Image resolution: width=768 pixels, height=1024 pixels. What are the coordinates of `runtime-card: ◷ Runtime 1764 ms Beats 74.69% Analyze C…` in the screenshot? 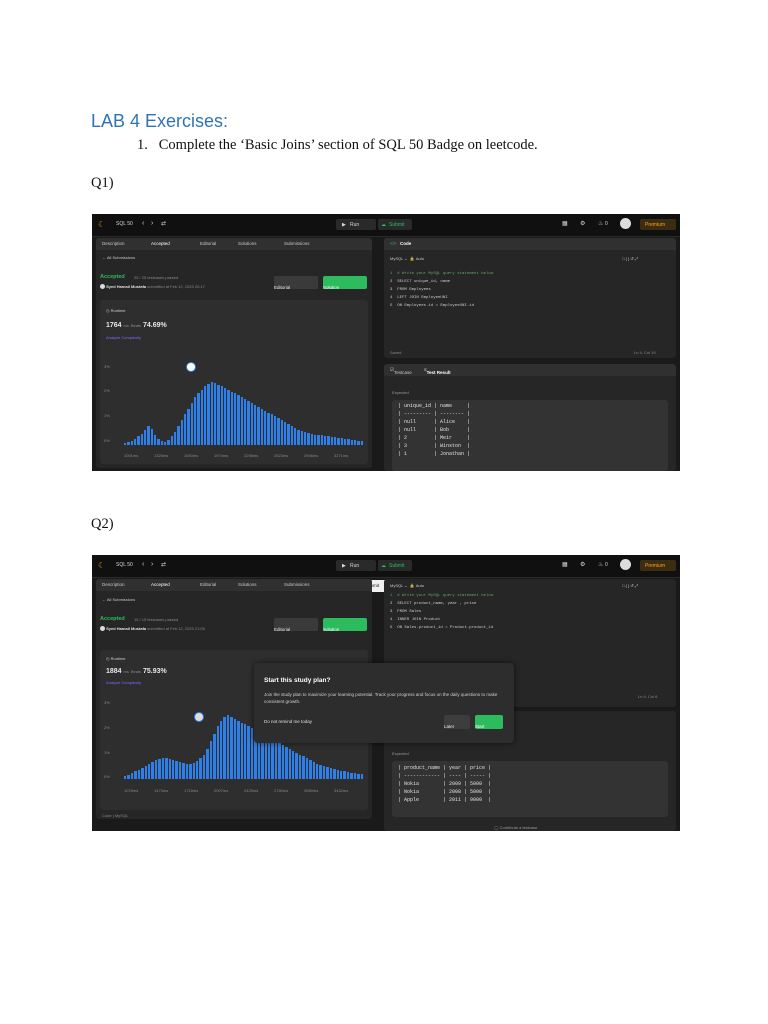 It's located at (234, 382).